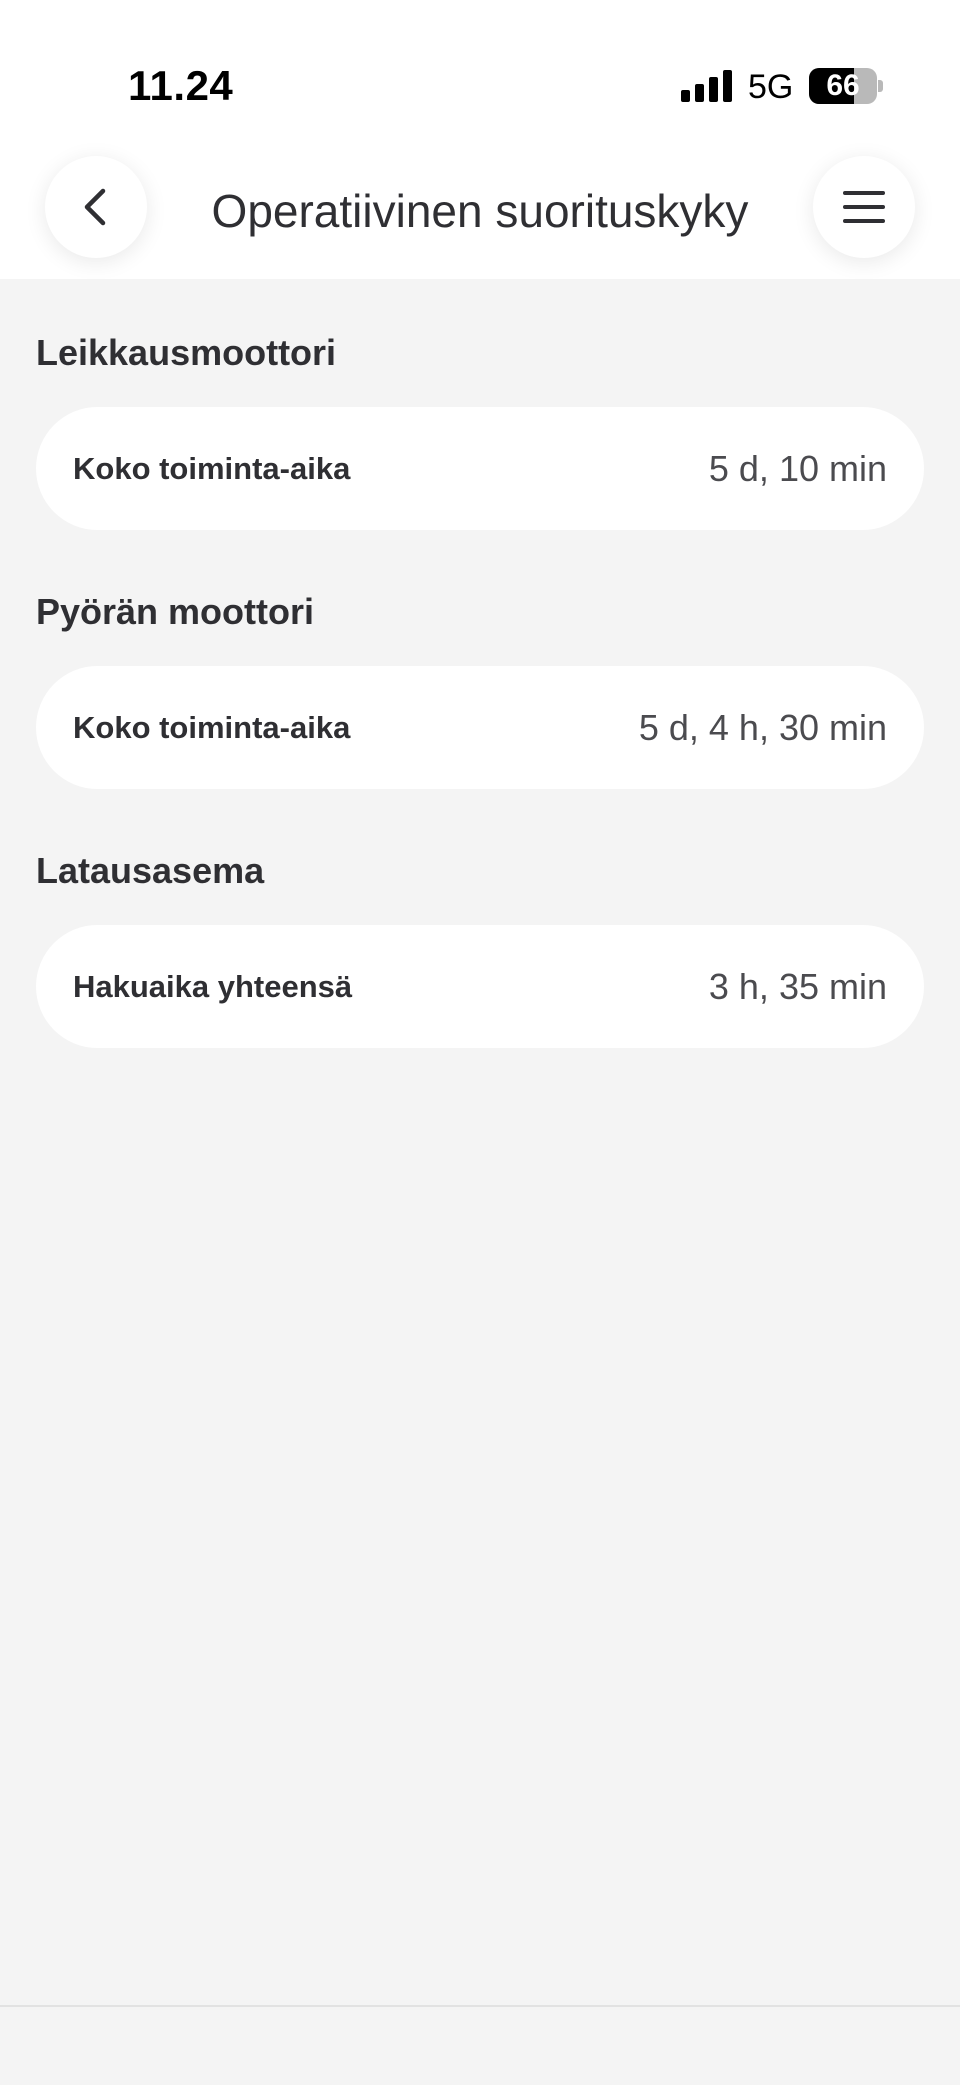 The width and height of the screenshot is (960, 2085). I want to click on battery-percentage: 66, so click(843, 85).